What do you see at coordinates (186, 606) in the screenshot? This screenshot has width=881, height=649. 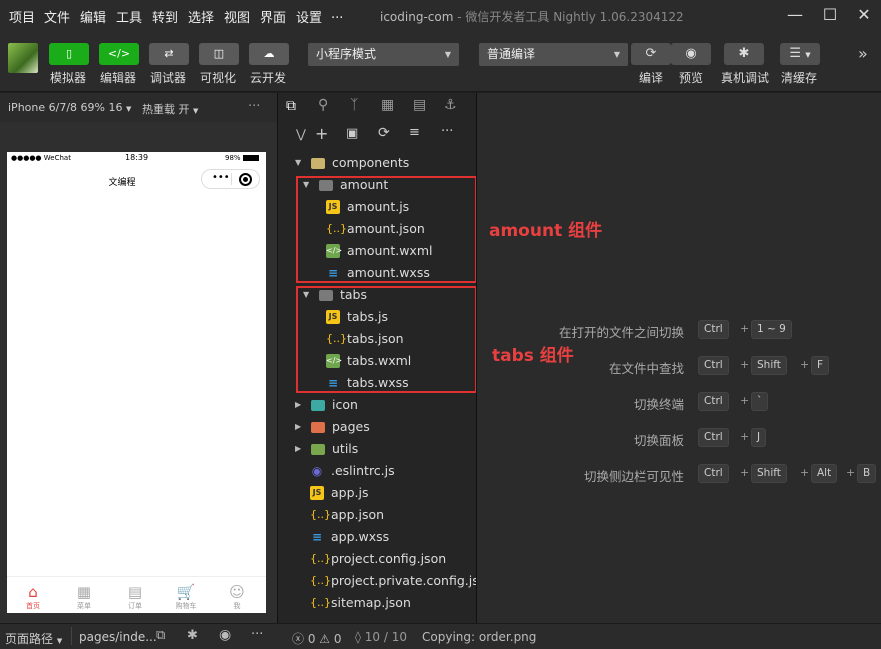 I see `tab-label: 购物车` at bounding box center [186, 606].